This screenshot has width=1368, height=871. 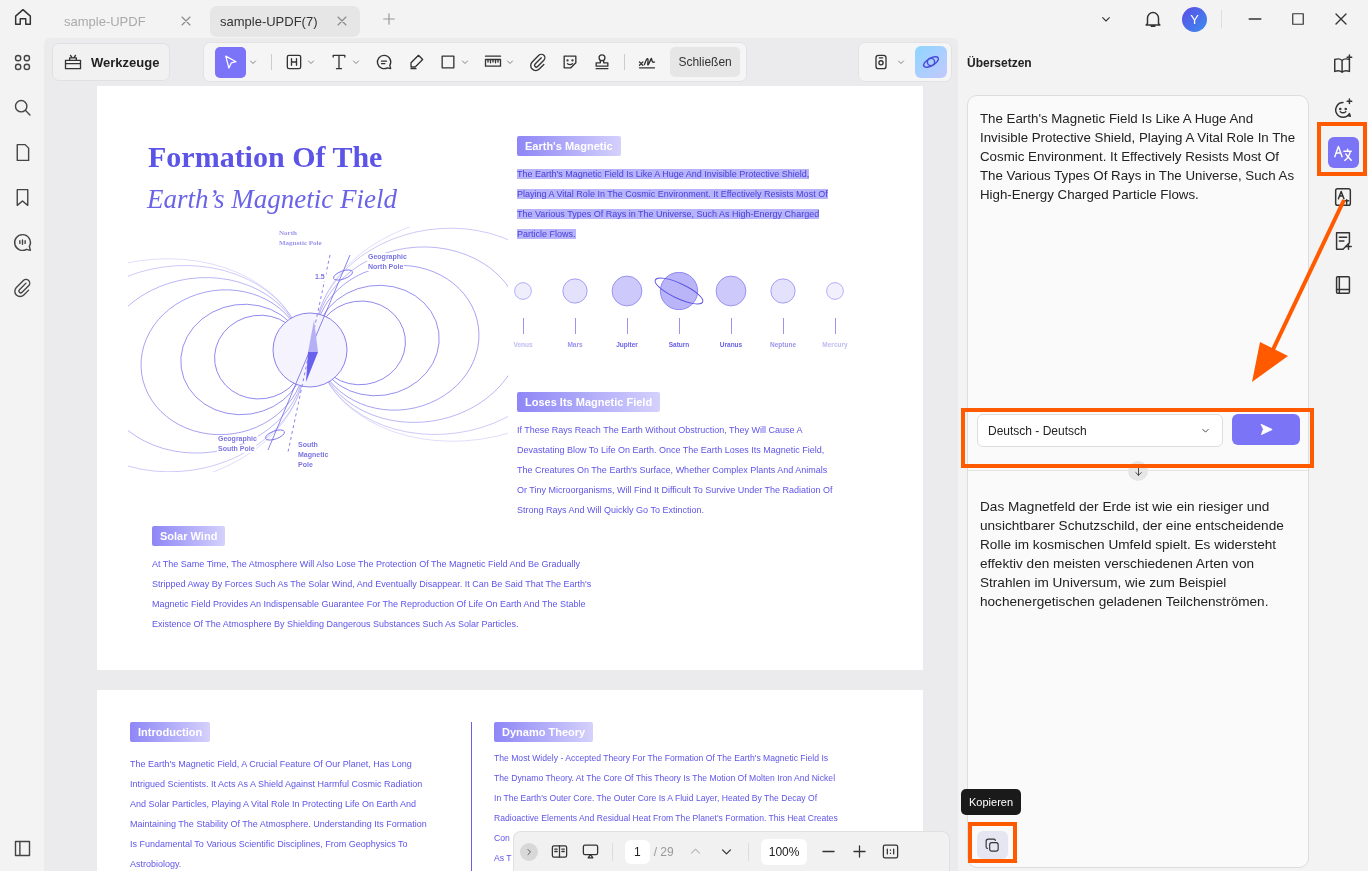 I want to click on selected-paragraph: The Earth's Magnetic Field Is Like A Huge And Invisible Protective Shield, Playing A Vital Role In The Cosmic Environment. It Effectively Resists Most Of The Various Types Of Rays in The Universe, Such As High-Energy Charged Particle Flows., so click(x=673, y=204).